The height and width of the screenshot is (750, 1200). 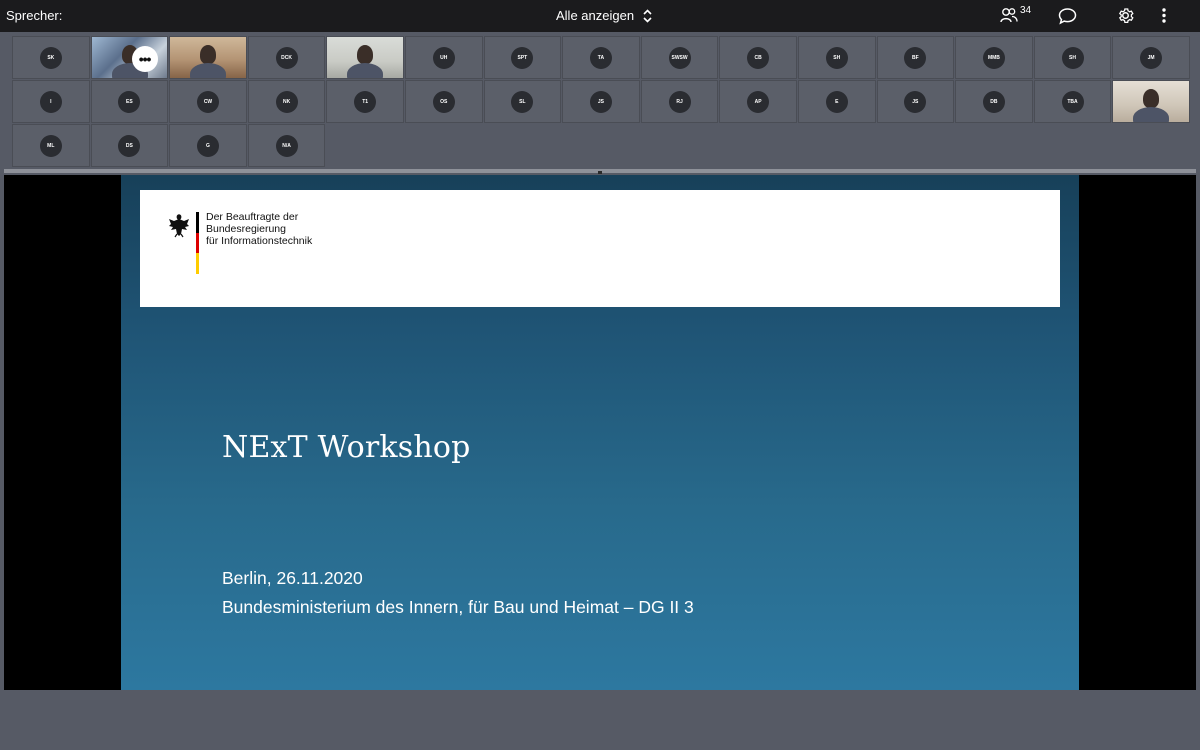 I want to click on participant-initials: DB, so click(x=993, y=101).